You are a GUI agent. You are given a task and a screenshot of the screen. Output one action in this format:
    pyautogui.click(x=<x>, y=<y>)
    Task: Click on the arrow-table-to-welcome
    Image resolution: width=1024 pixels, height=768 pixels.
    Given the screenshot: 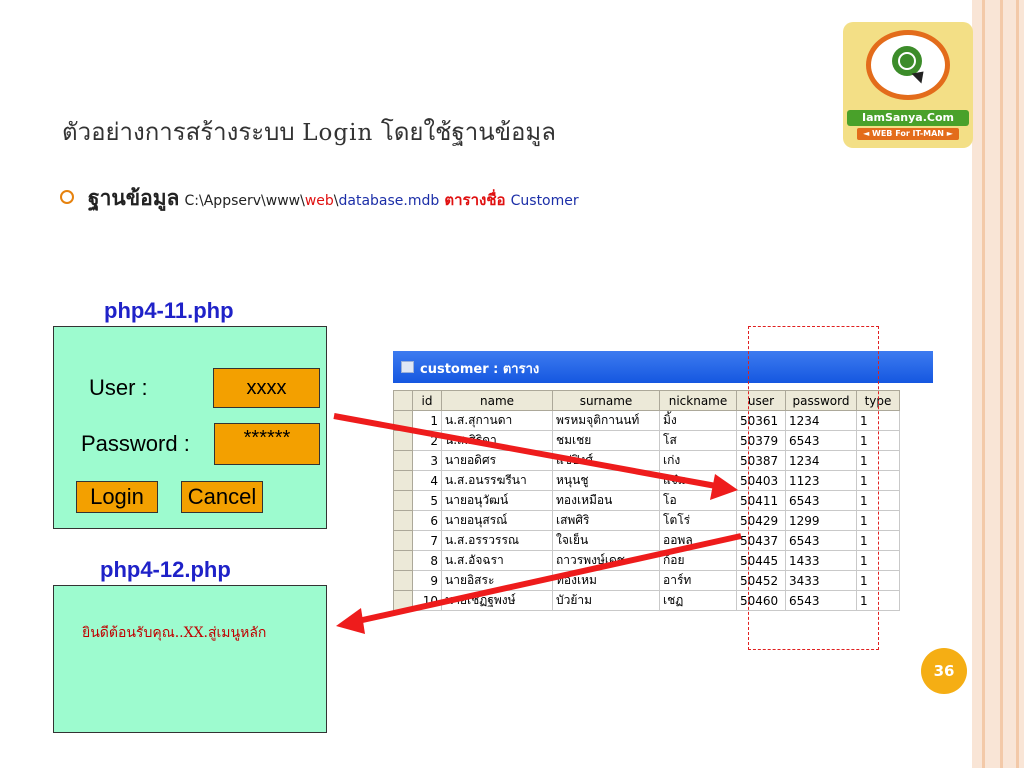 What is the action you would take?
    pyautogui.click(x=539, y=583)
    